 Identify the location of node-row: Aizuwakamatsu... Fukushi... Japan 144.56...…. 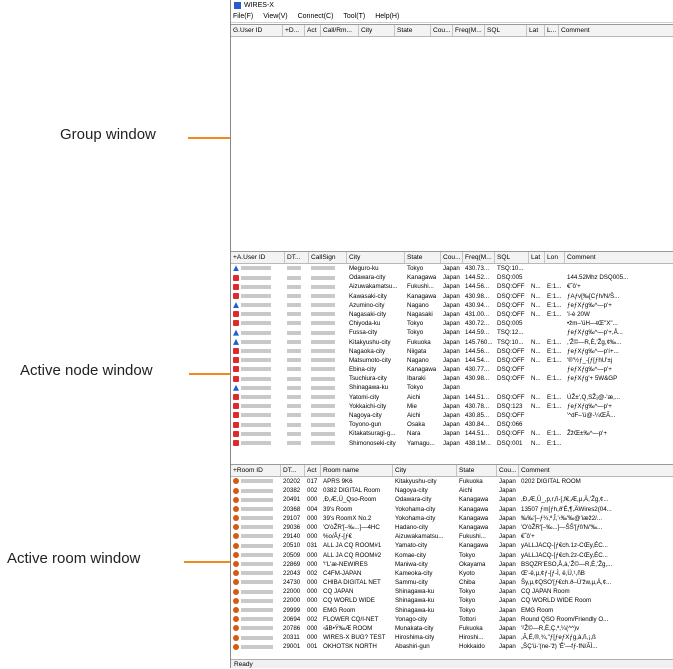
(452, 286).